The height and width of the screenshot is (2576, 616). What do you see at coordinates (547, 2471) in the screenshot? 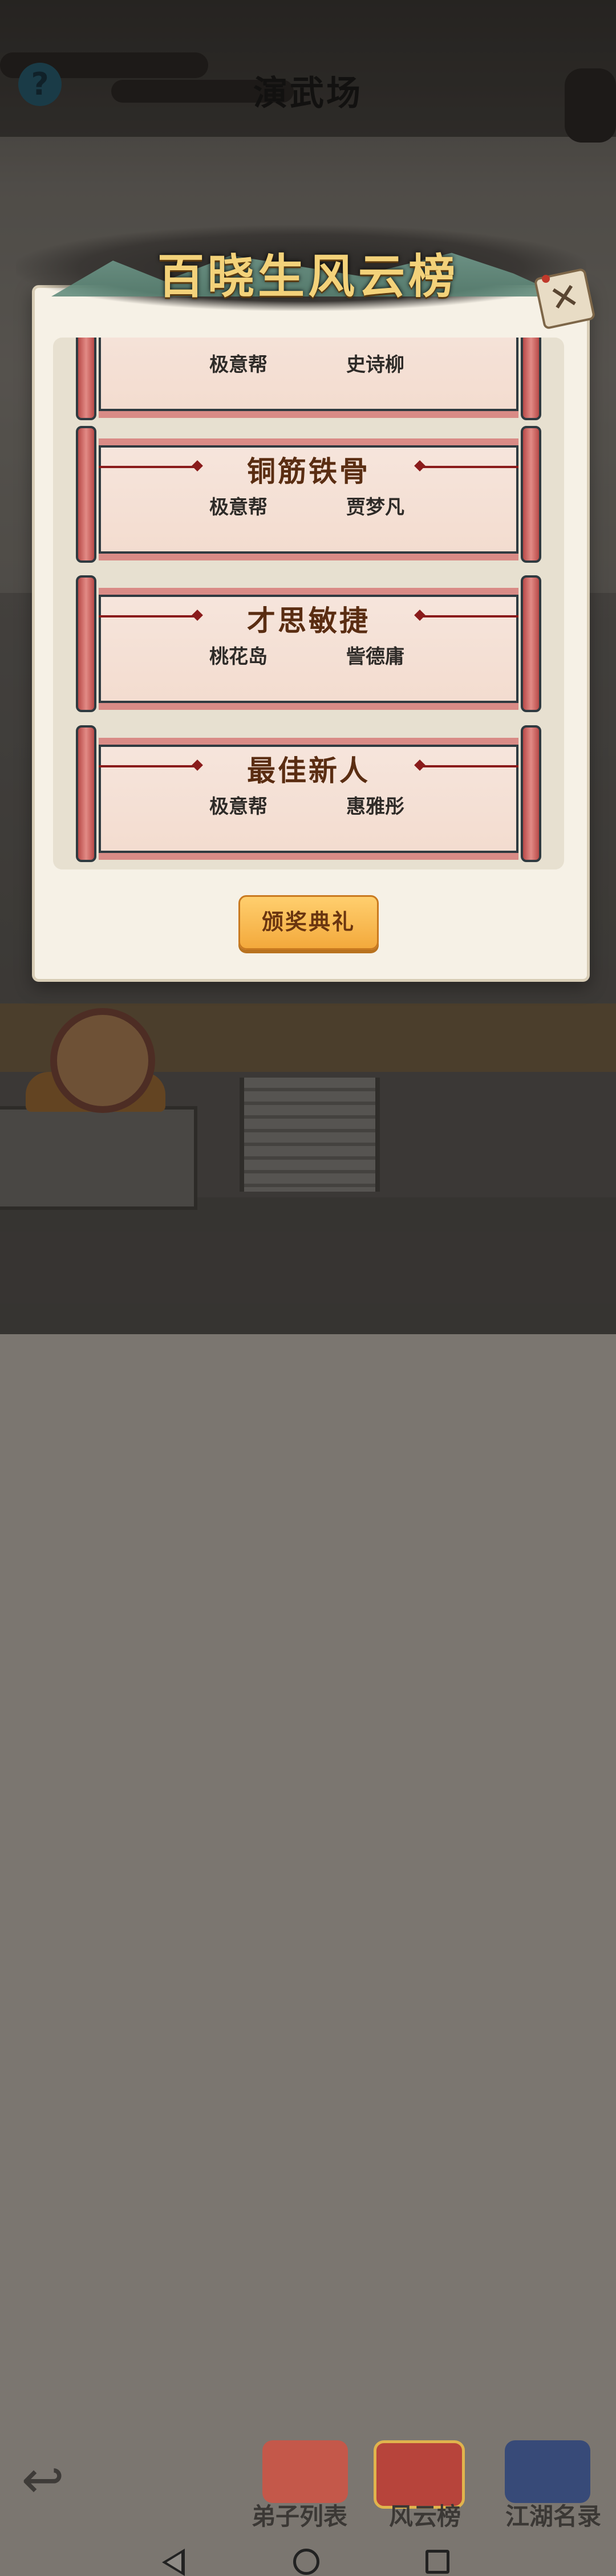
I see `book-icon` at bounding box center [547, 2471].